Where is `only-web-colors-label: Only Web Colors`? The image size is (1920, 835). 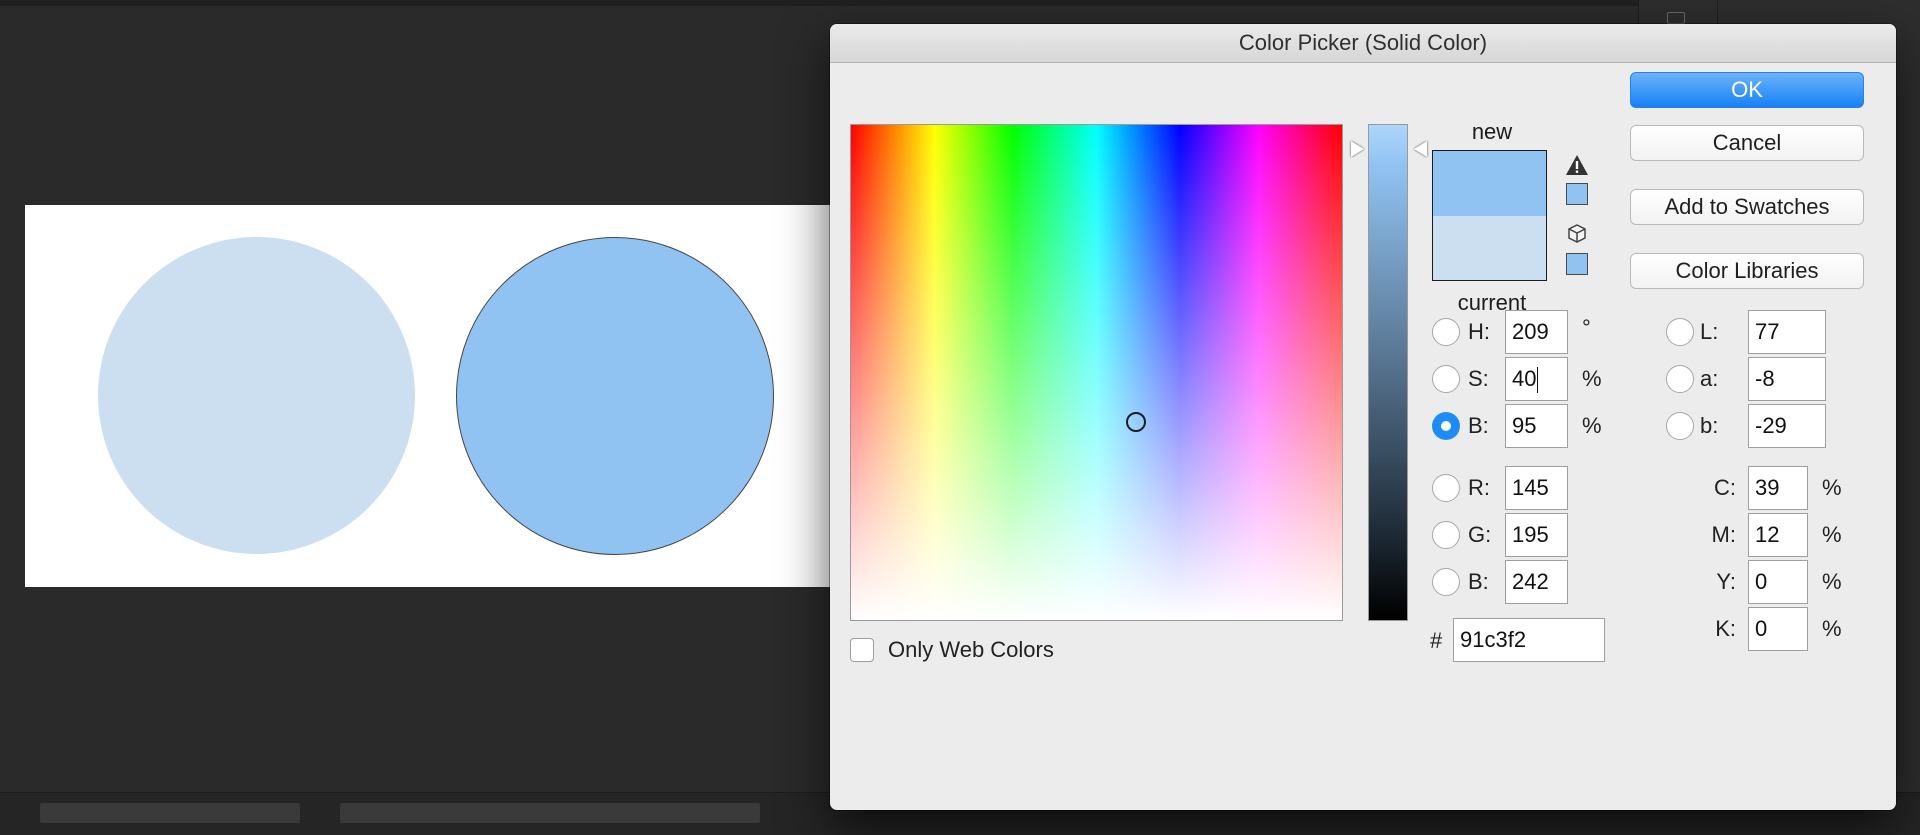 only-web-colors-label: Only Web Colors is located at coordinates (971, 649).